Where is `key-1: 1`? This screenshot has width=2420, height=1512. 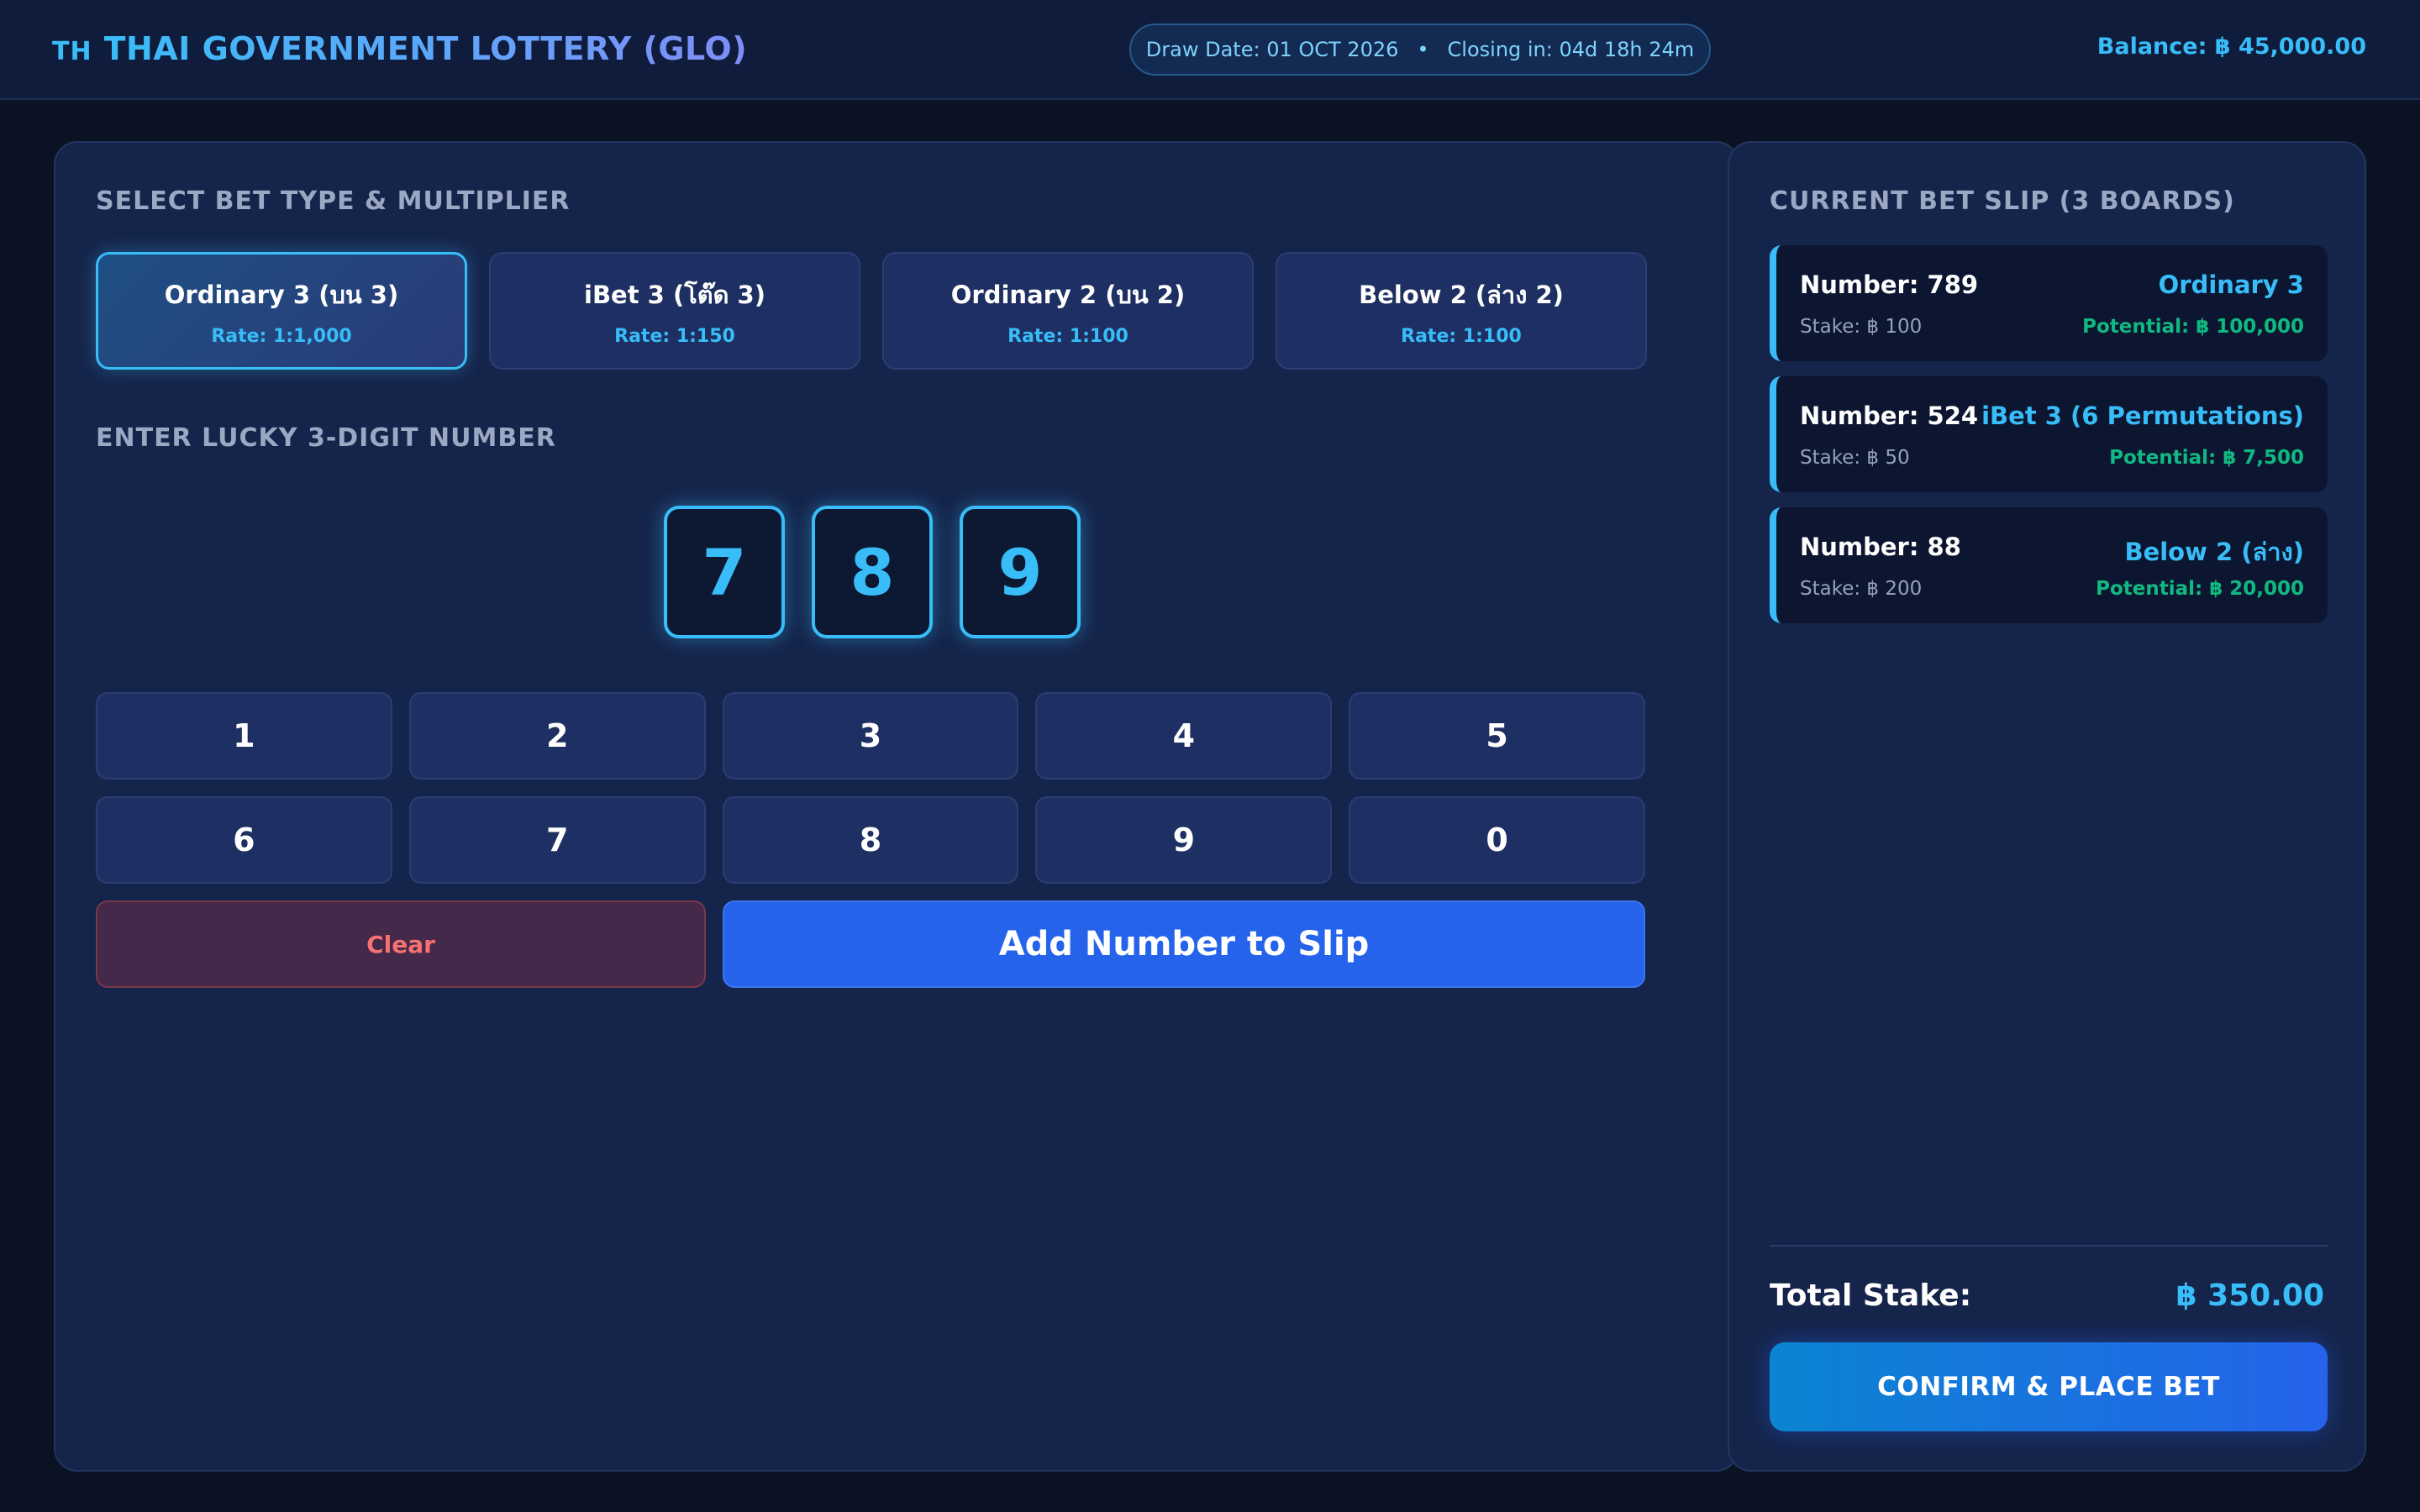
key-1: 1 is located at coordinates (244, 736).